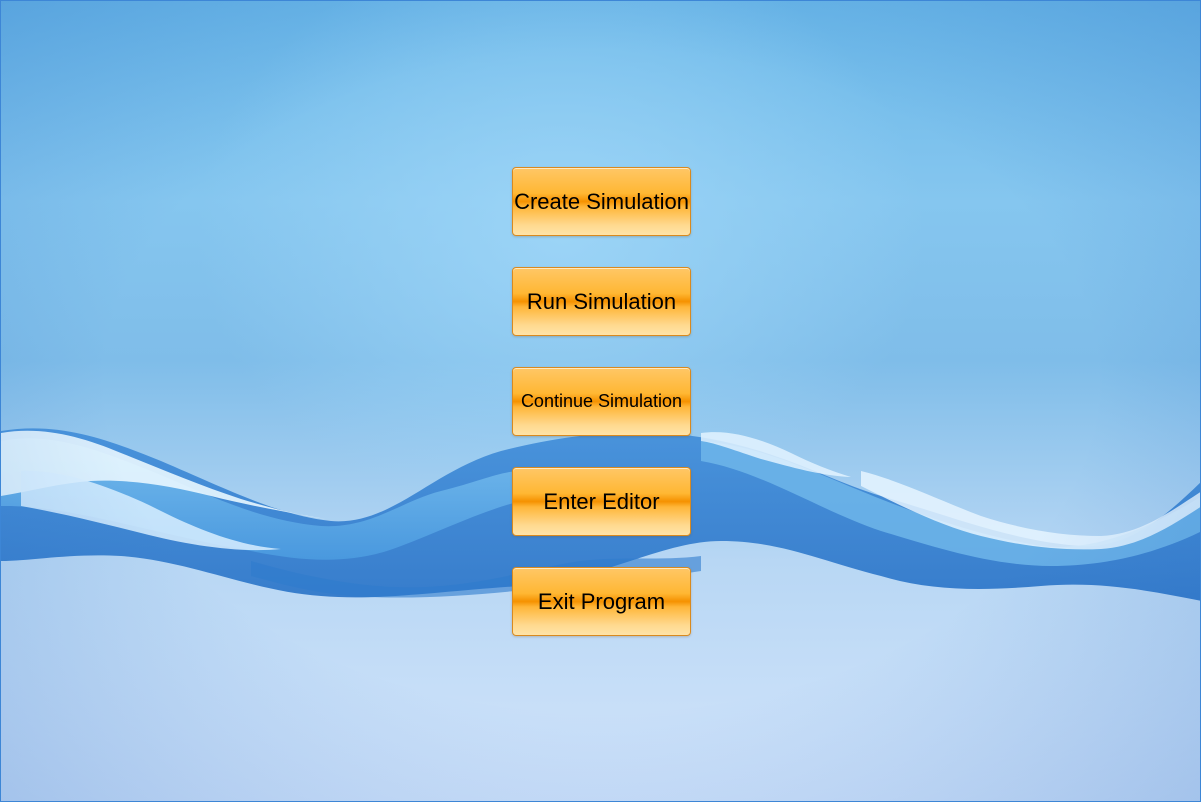  Describe the element at coordinates (601, 601) in the screenshot. I see `exit-program-button: Exit Program` at that location.